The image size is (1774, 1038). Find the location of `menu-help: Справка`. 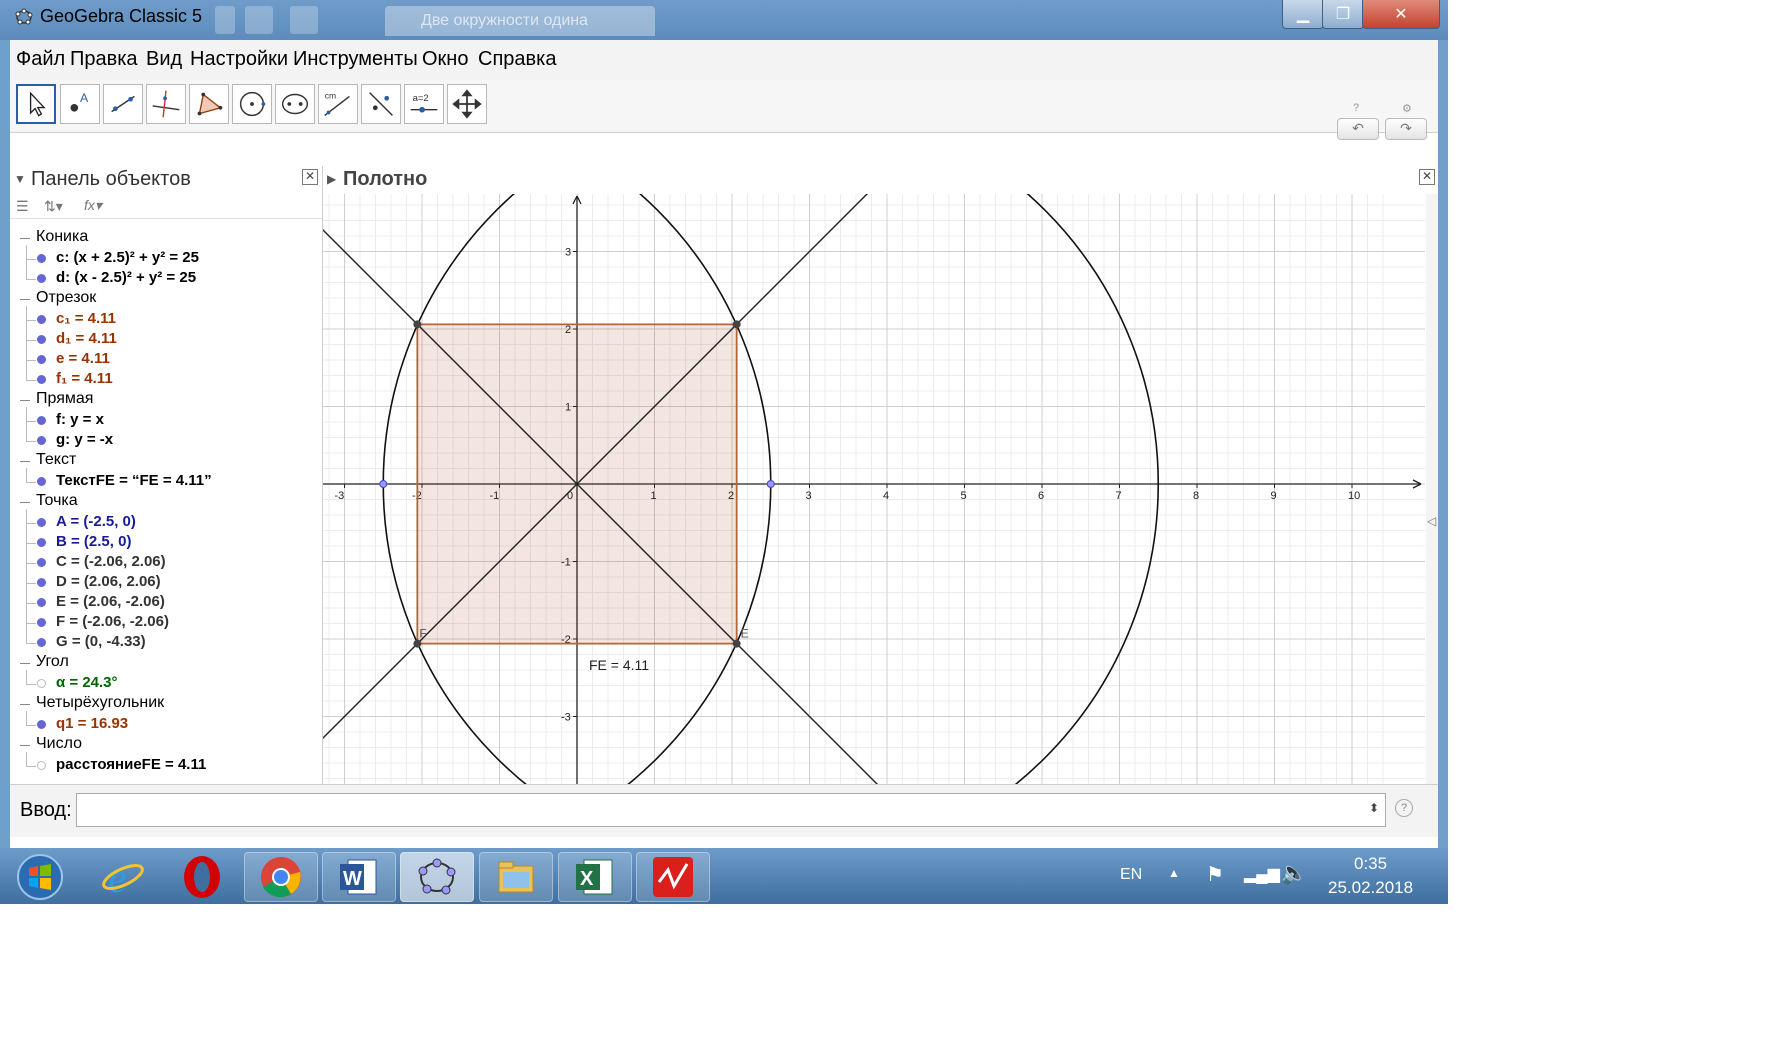

menu-help: Справка is located at coordinates (517, 59).